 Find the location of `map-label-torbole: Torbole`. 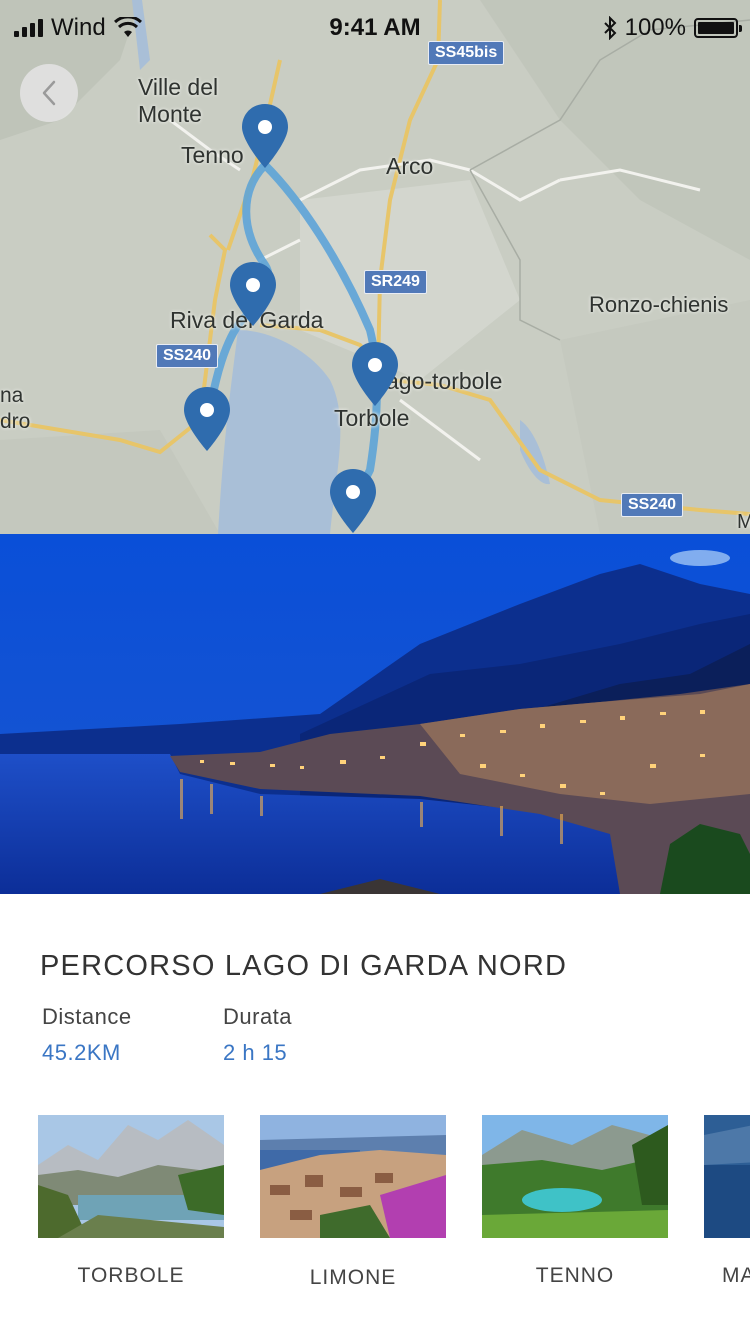

map-label-torbole: Torbole is located at coordinates (372, 418).